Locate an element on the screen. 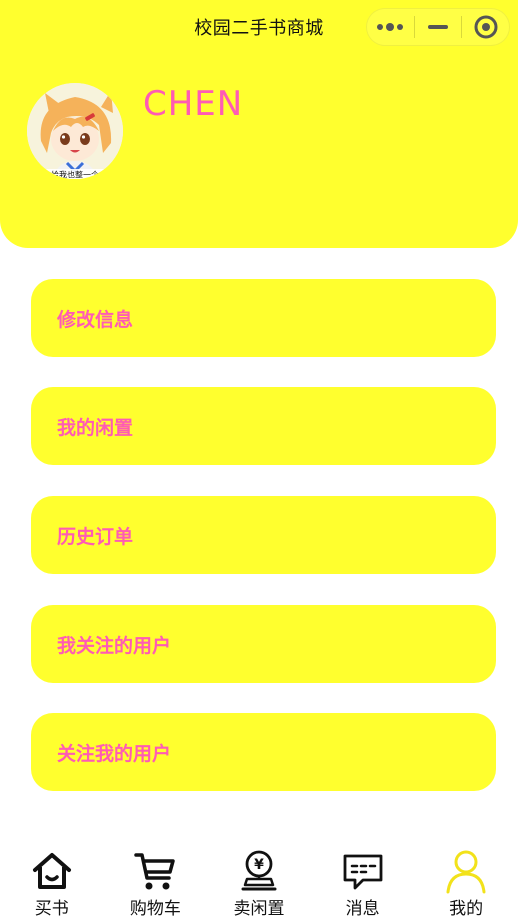 This screenshot has width=518, height=920. target-close-icon is located at coordinates (486, 27).